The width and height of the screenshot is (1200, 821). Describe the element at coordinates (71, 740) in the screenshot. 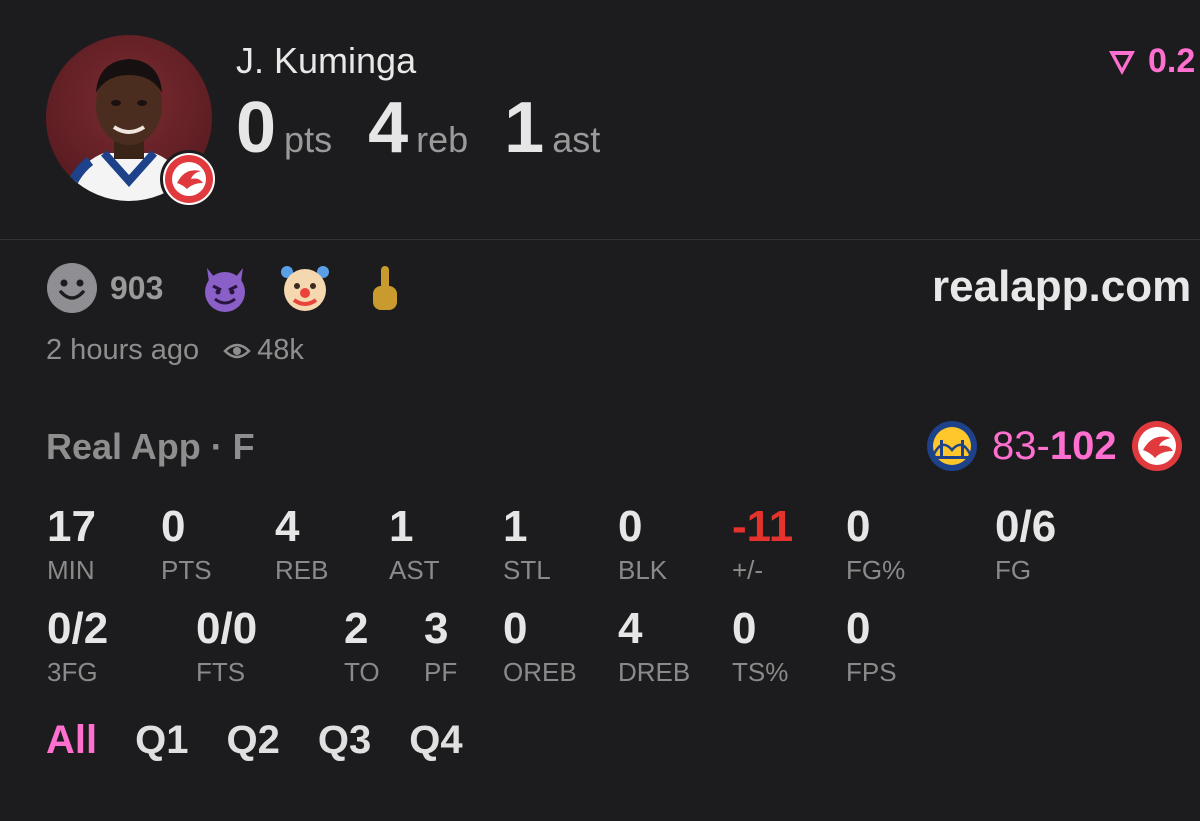

I see `tab-all: All` at that location.